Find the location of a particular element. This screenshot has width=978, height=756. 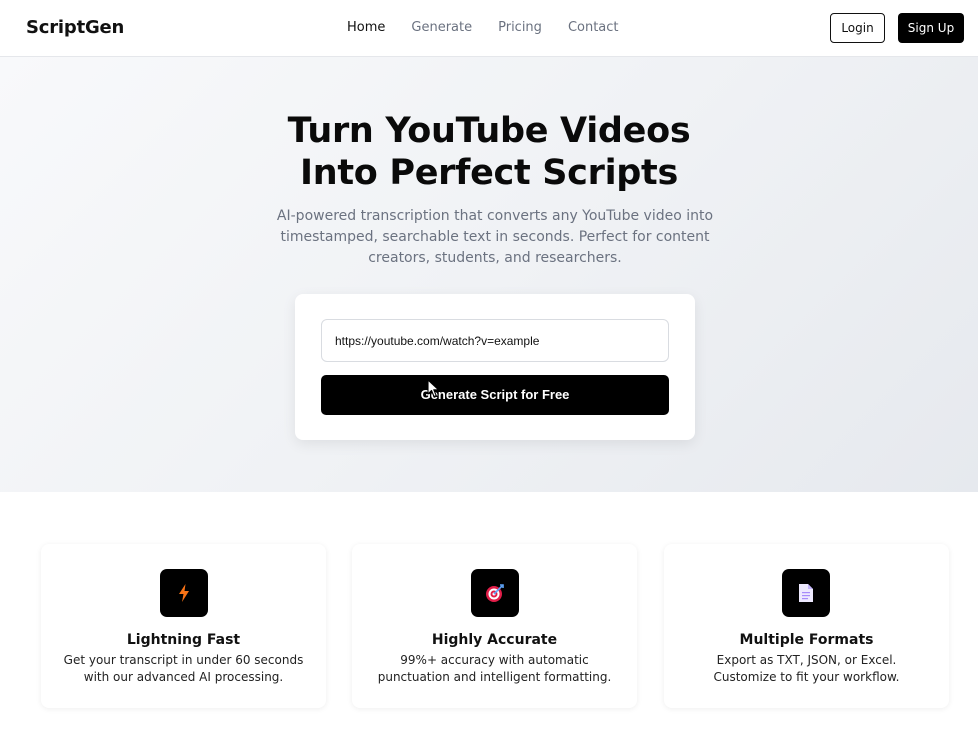

document-icon is located at coordinates (806, 593).